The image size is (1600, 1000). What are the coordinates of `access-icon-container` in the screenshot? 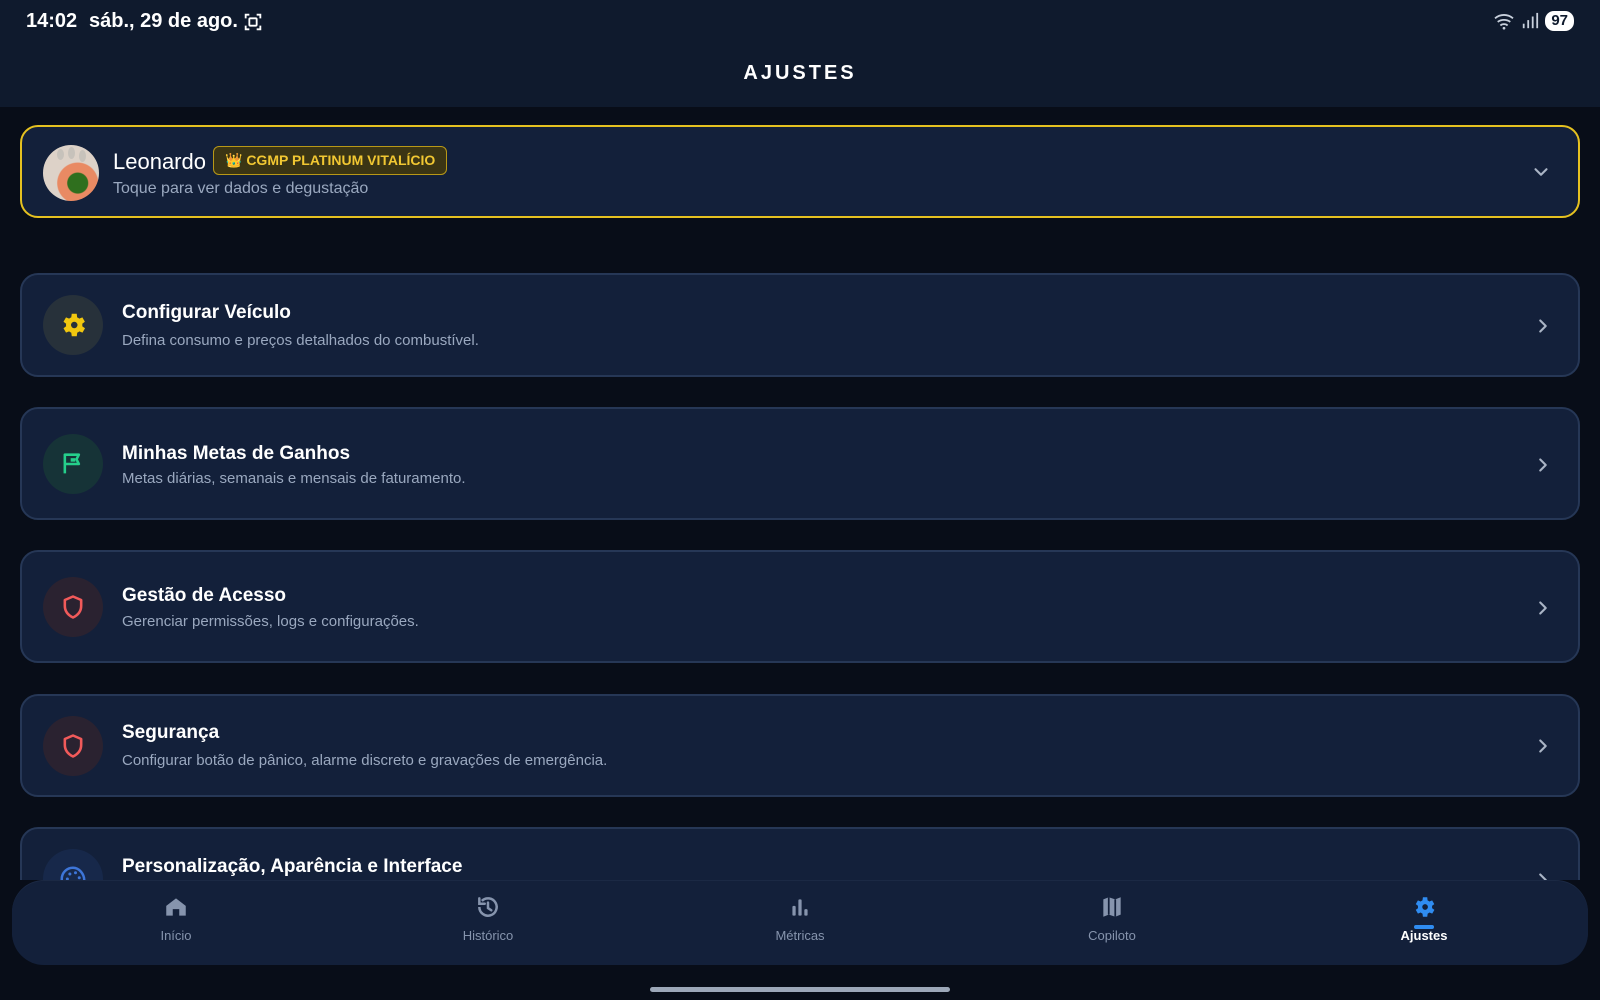 It's located at (73, 607).